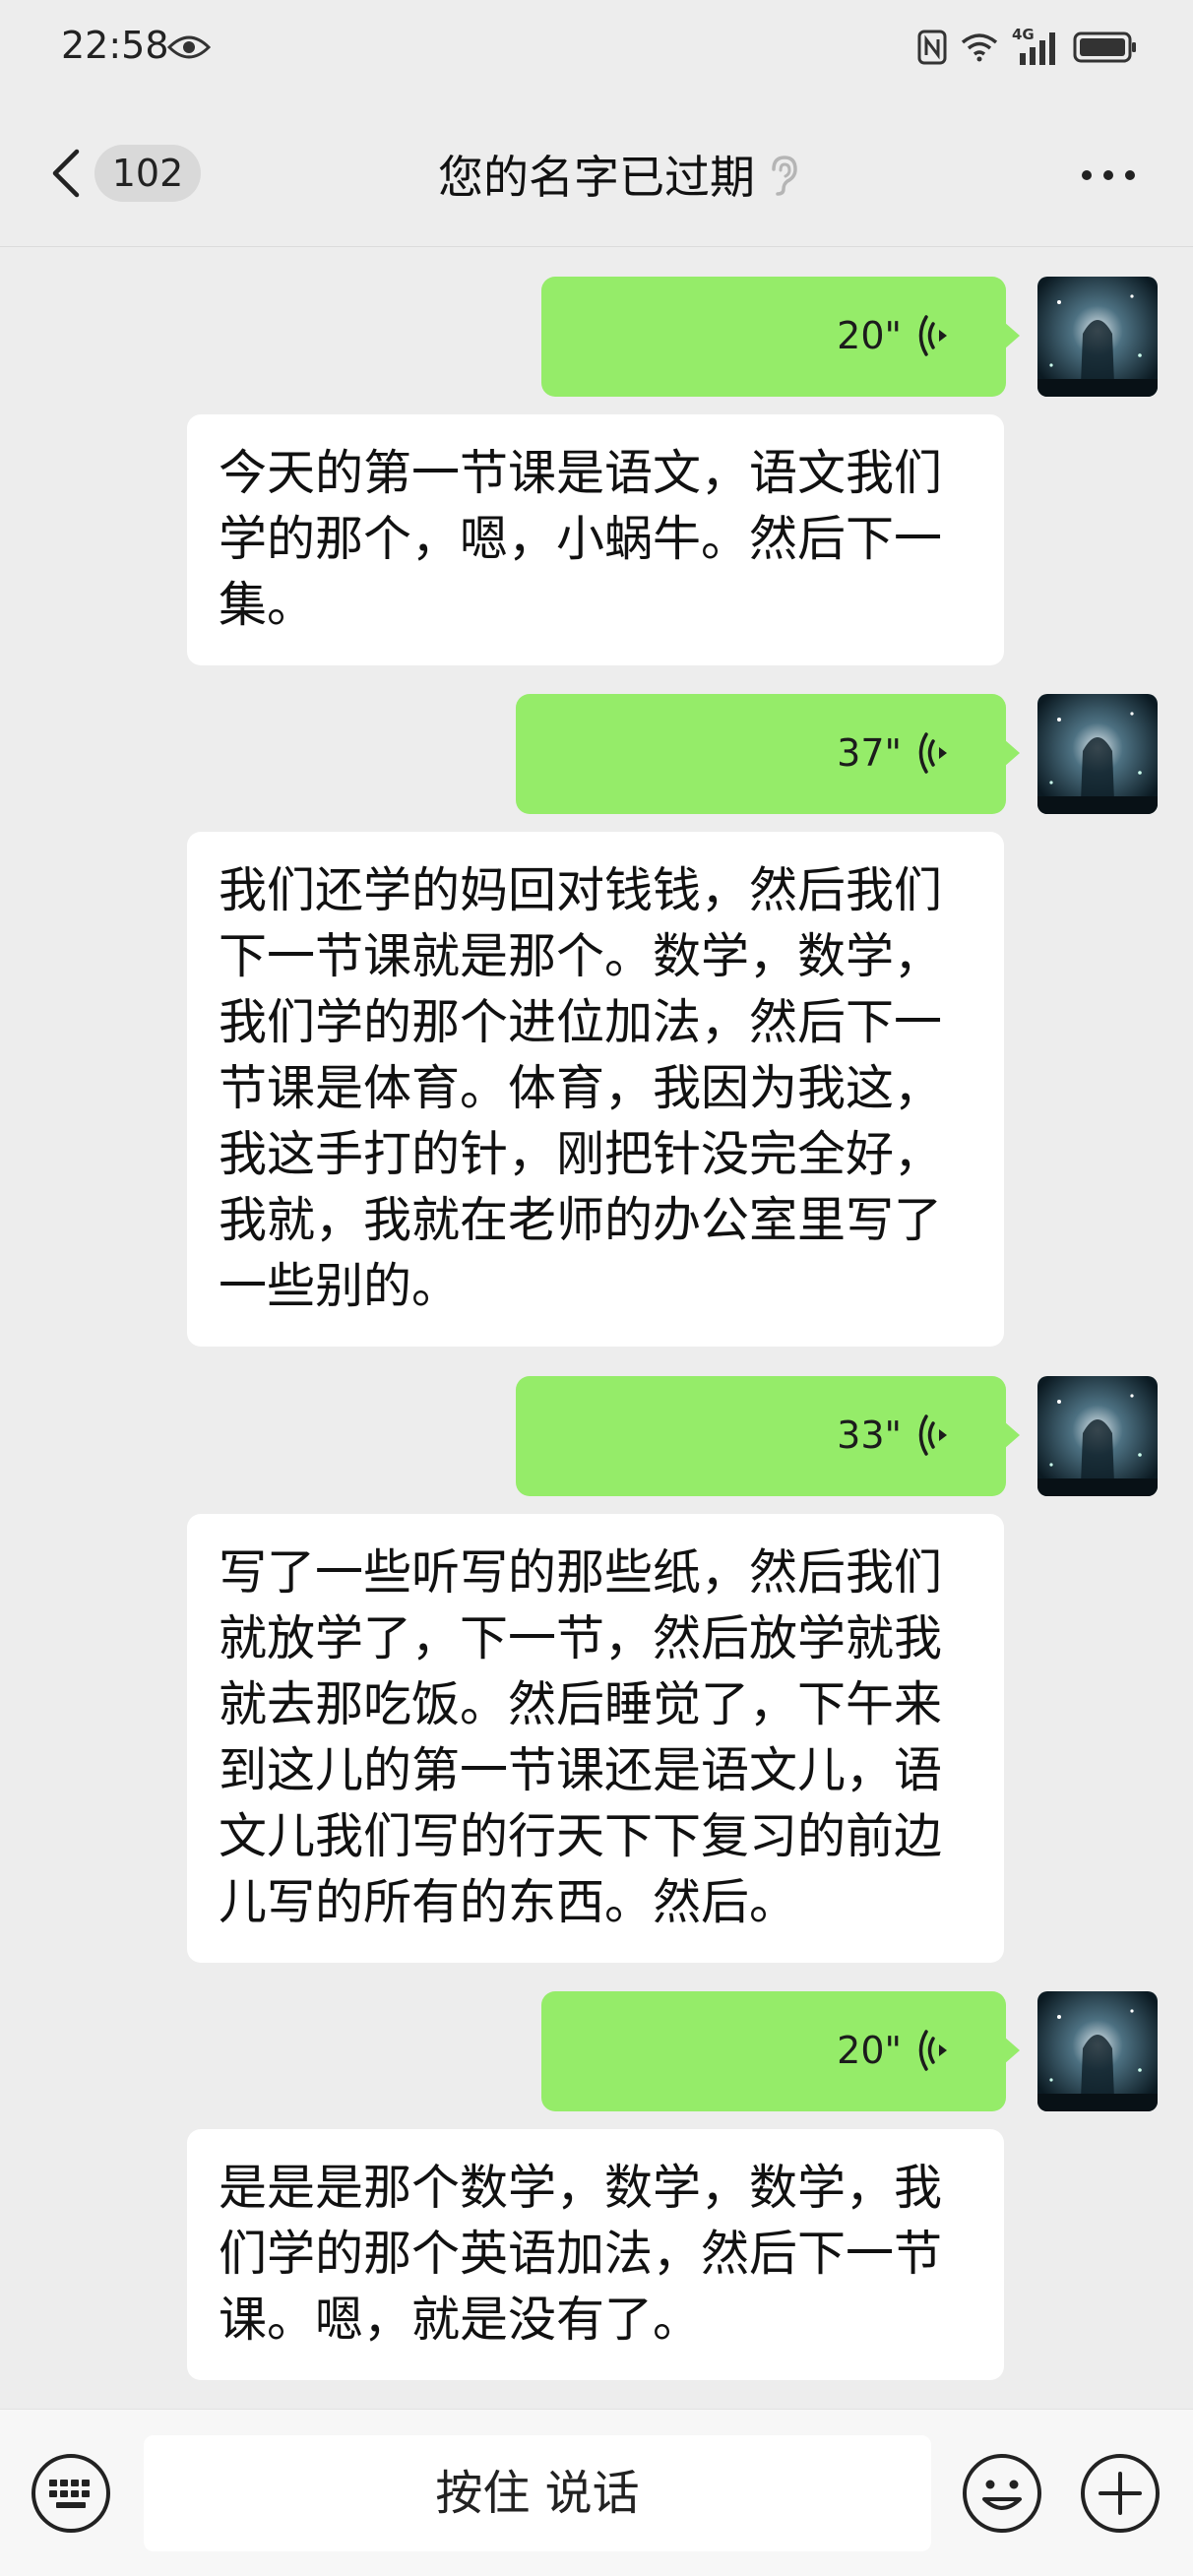  I want to click on voice-transcript: 是是是那个数学，数学，数学，我们学的那个英语加法，然后下一节课。嗯，就是没有了。, so click(595, 2254).